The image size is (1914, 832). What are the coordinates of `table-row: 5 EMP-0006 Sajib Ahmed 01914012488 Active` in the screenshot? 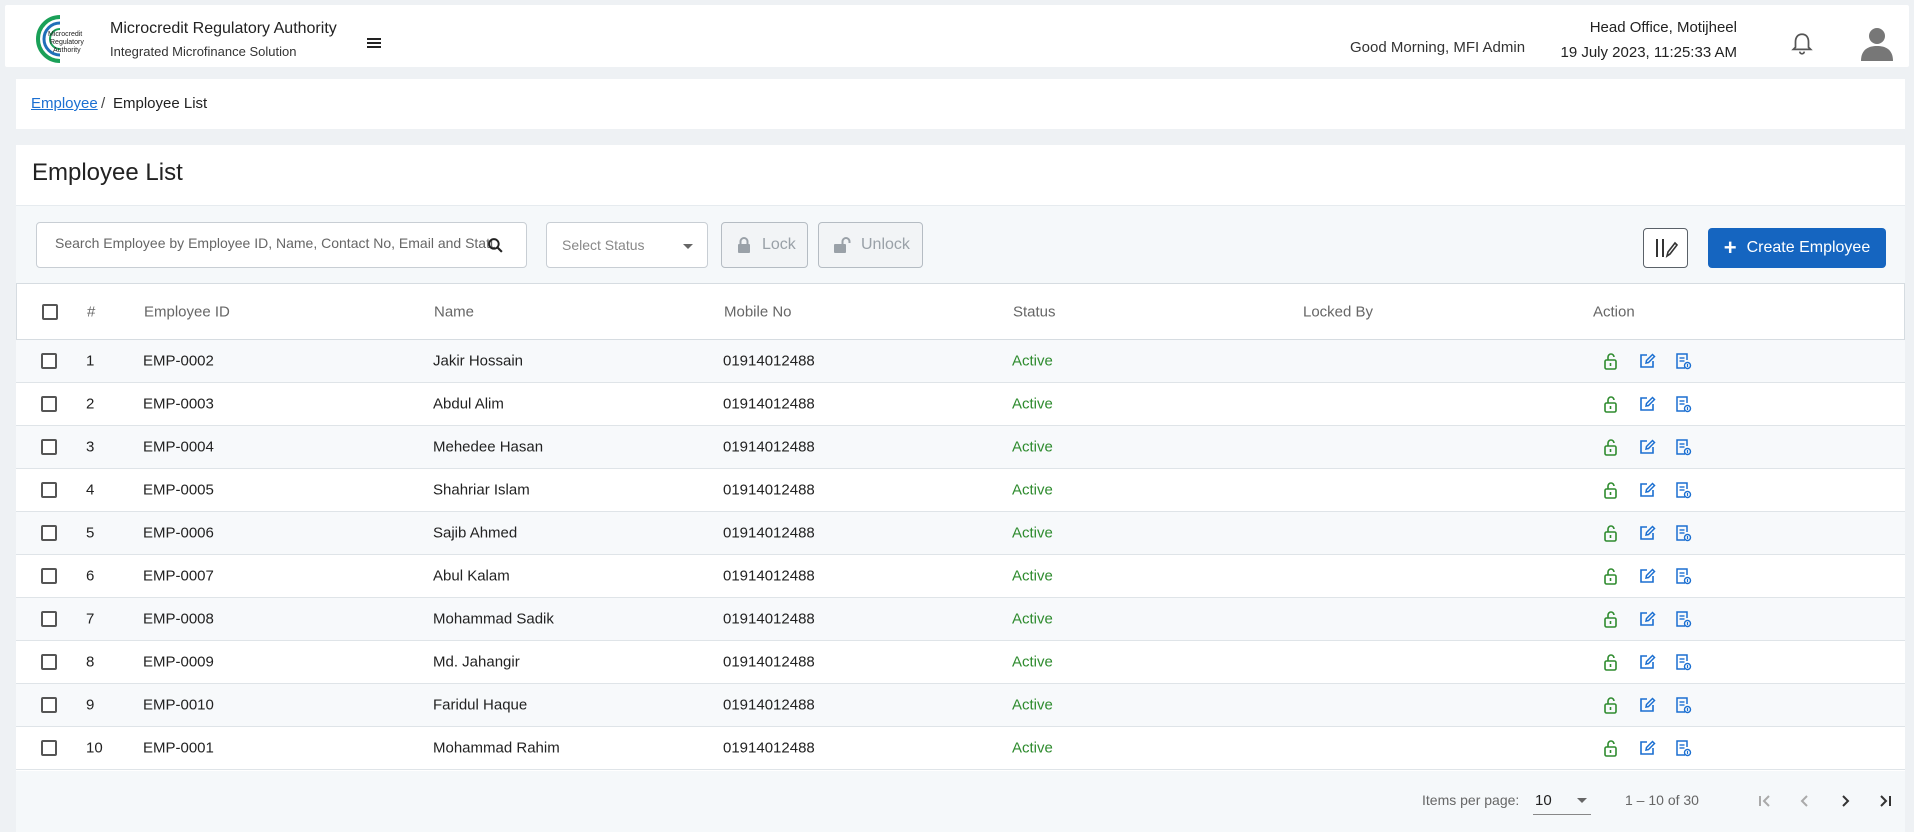 It's located at (960, 533).